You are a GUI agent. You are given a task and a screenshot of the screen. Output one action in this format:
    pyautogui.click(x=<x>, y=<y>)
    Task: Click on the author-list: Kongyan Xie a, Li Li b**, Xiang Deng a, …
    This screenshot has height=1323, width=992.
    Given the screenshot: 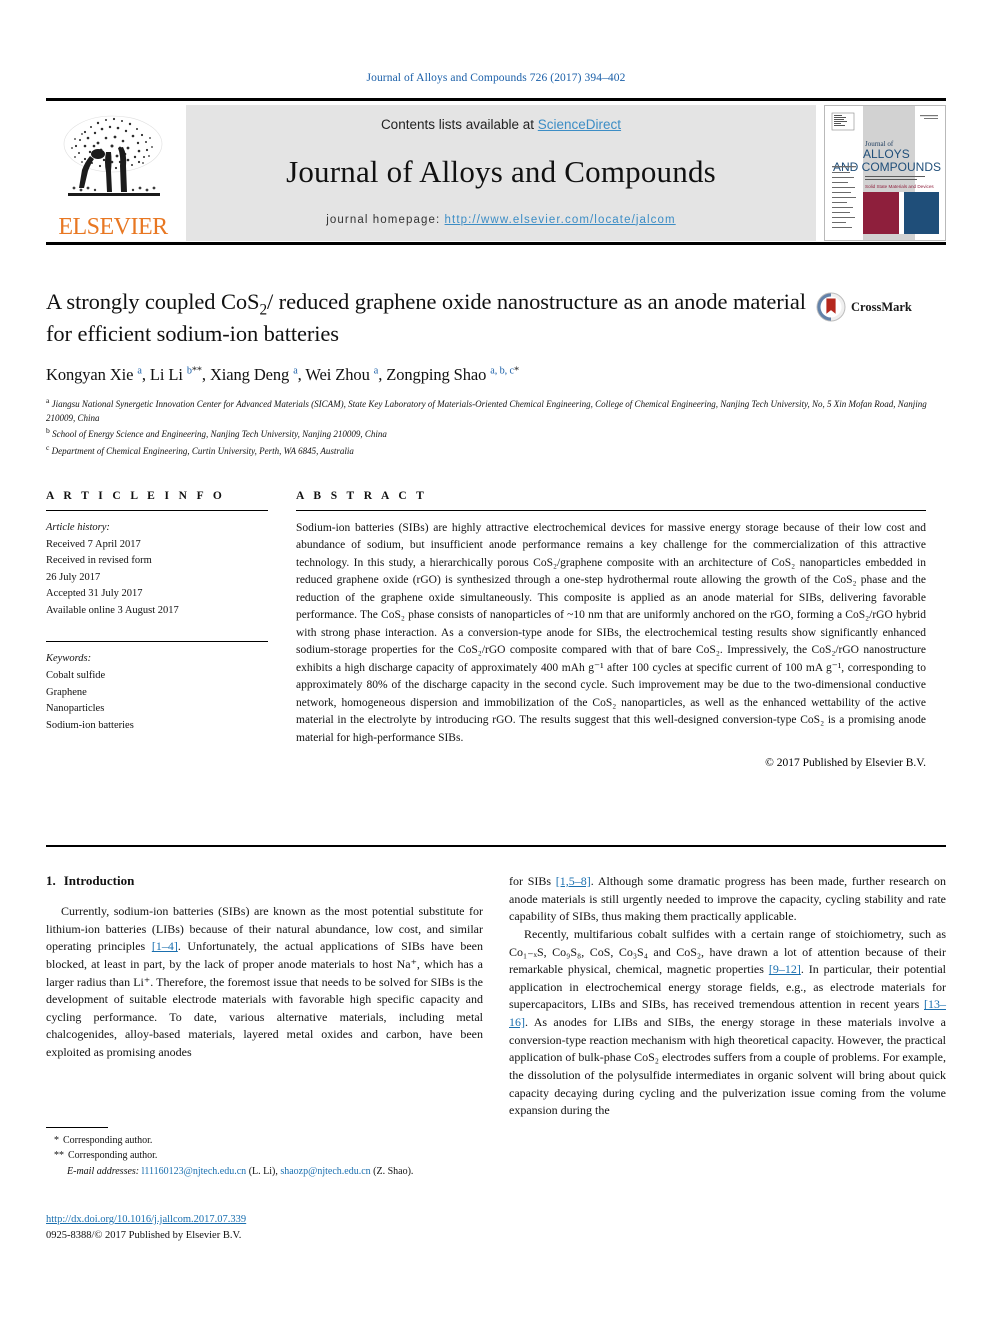 What is the action you would take?
    pyautogui.click(x=496, y=375)
    